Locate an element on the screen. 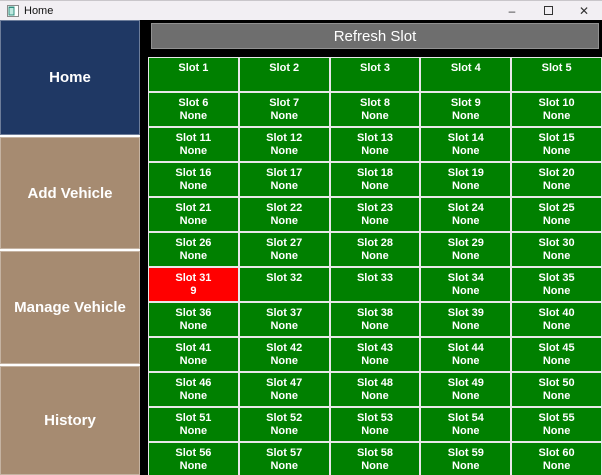 This screenshot has width=602, height=475. slot-button-29: Slot 29 None is located at coordinates (466, 249).